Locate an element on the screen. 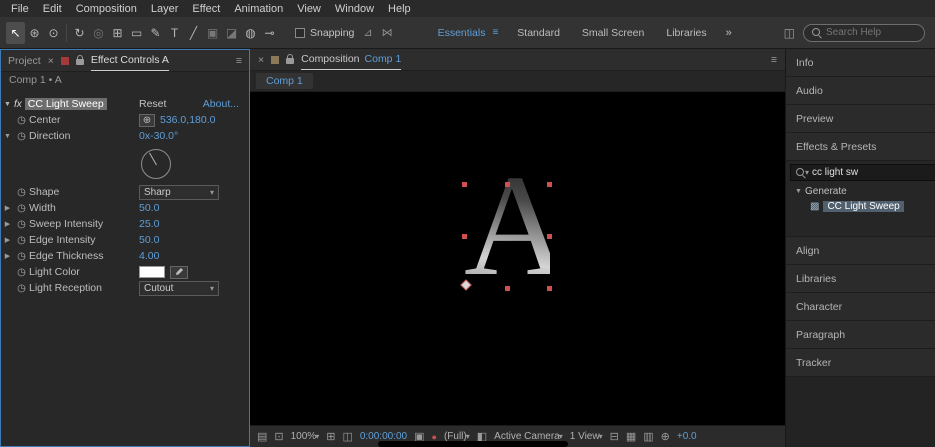  sweep-intensity-value: 25.0 is located at coordinates (149, 224).